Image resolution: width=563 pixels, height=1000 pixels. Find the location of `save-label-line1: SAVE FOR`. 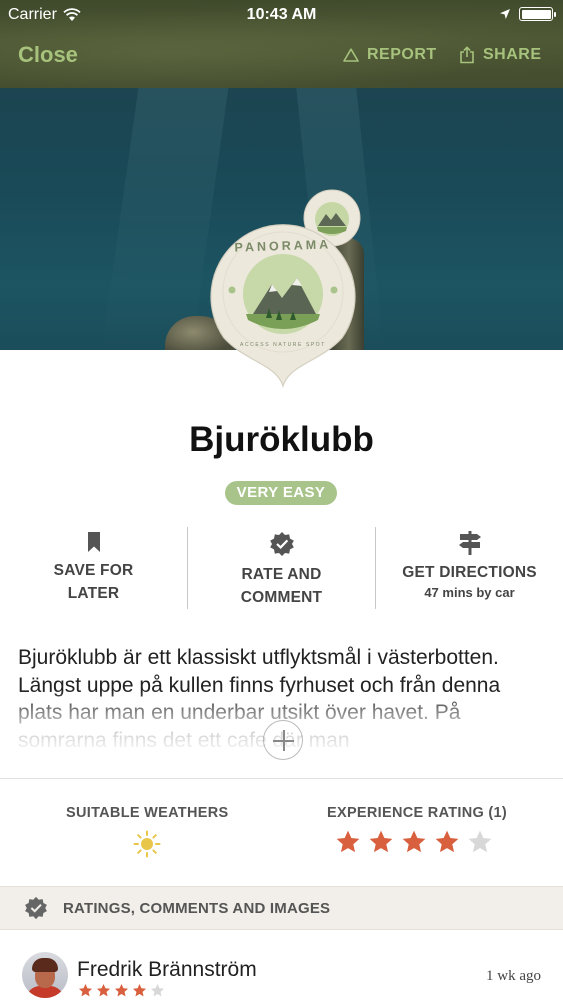

save-label-line1: SAVE FOR is located at coordinates (93, 570).